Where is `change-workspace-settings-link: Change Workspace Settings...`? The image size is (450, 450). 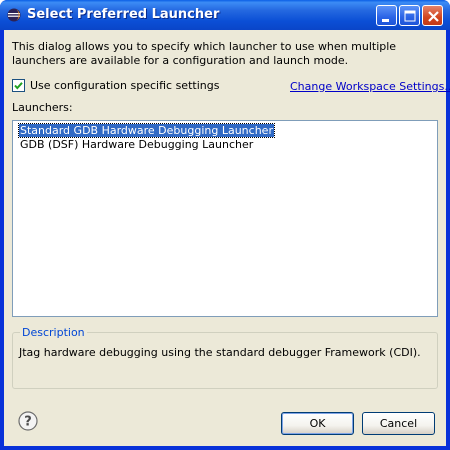 change-workspace-settings-link: Change Workspace Settings... is located at coordinates (370, 86).